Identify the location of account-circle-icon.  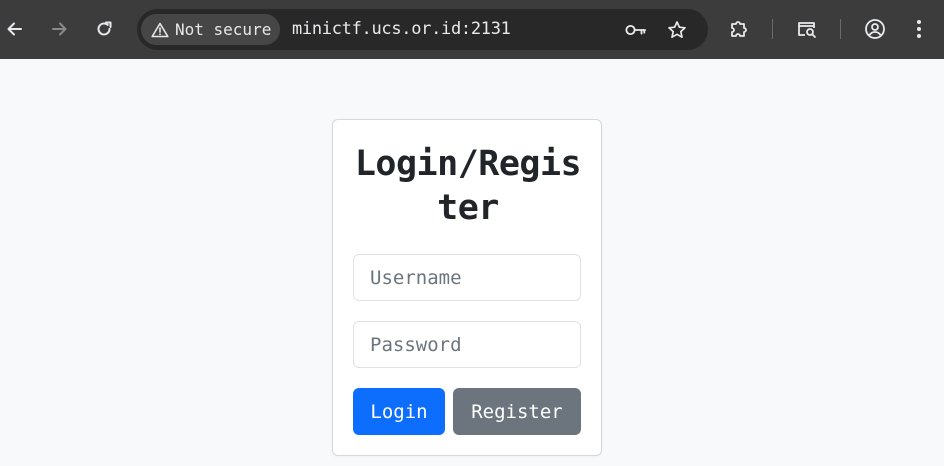
(875, 29).